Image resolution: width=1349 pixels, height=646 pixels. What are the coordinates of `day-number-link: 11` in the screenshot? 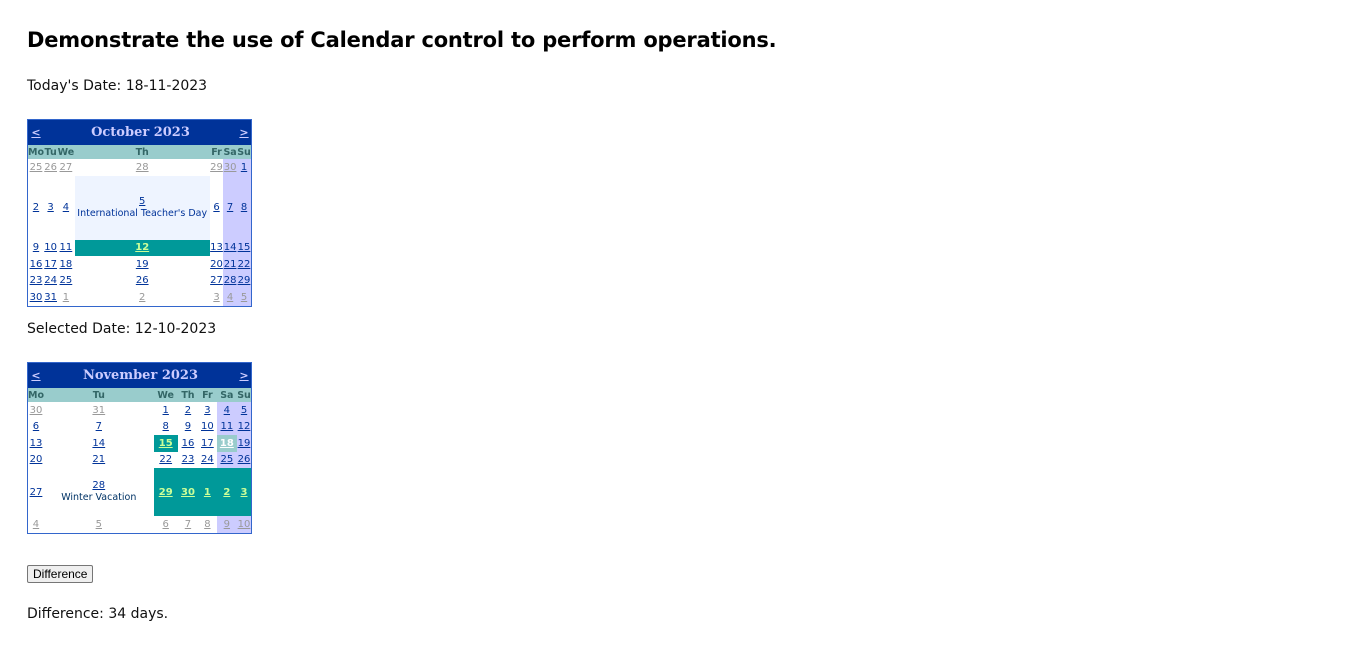 It's located at (66, 247).